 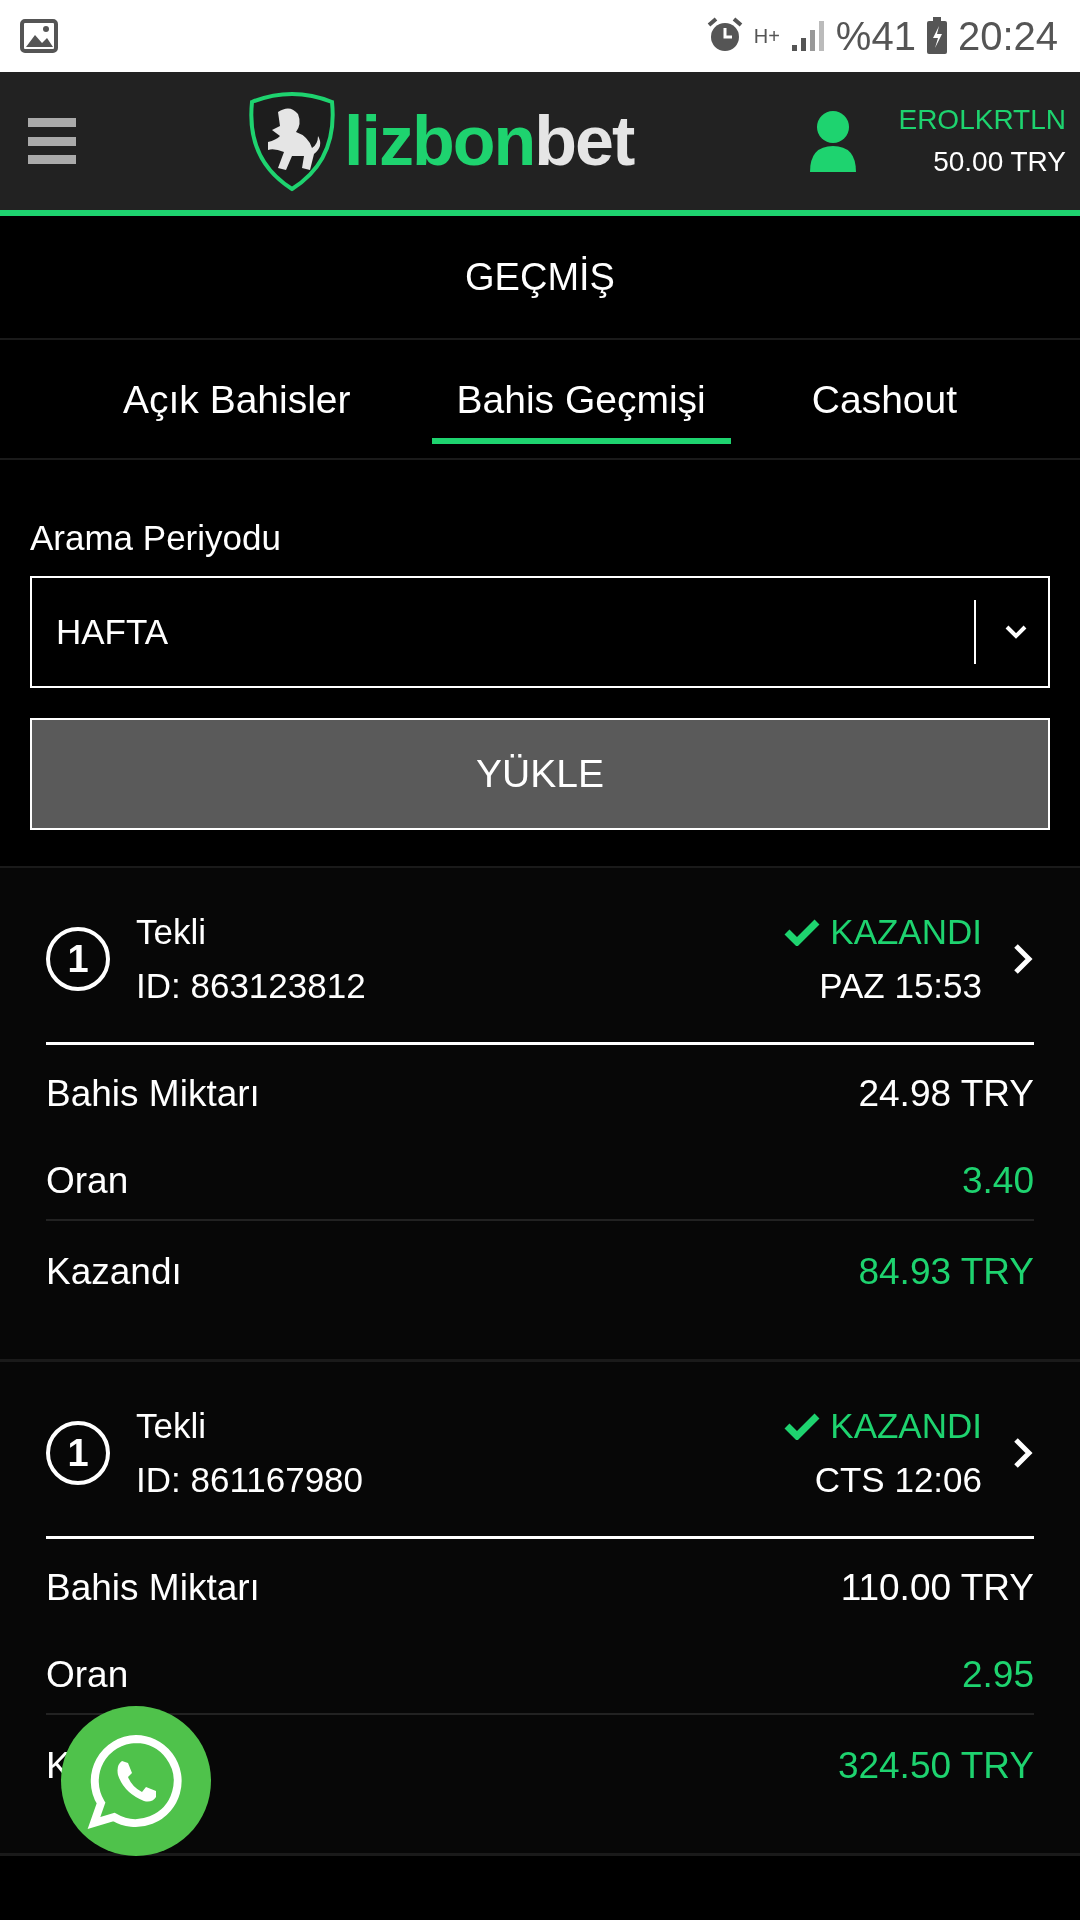 What do you see at coordinates (292, 141) in the screenshot?
I see `lion-shield-logo-icon` at bounding box center [292, 141].